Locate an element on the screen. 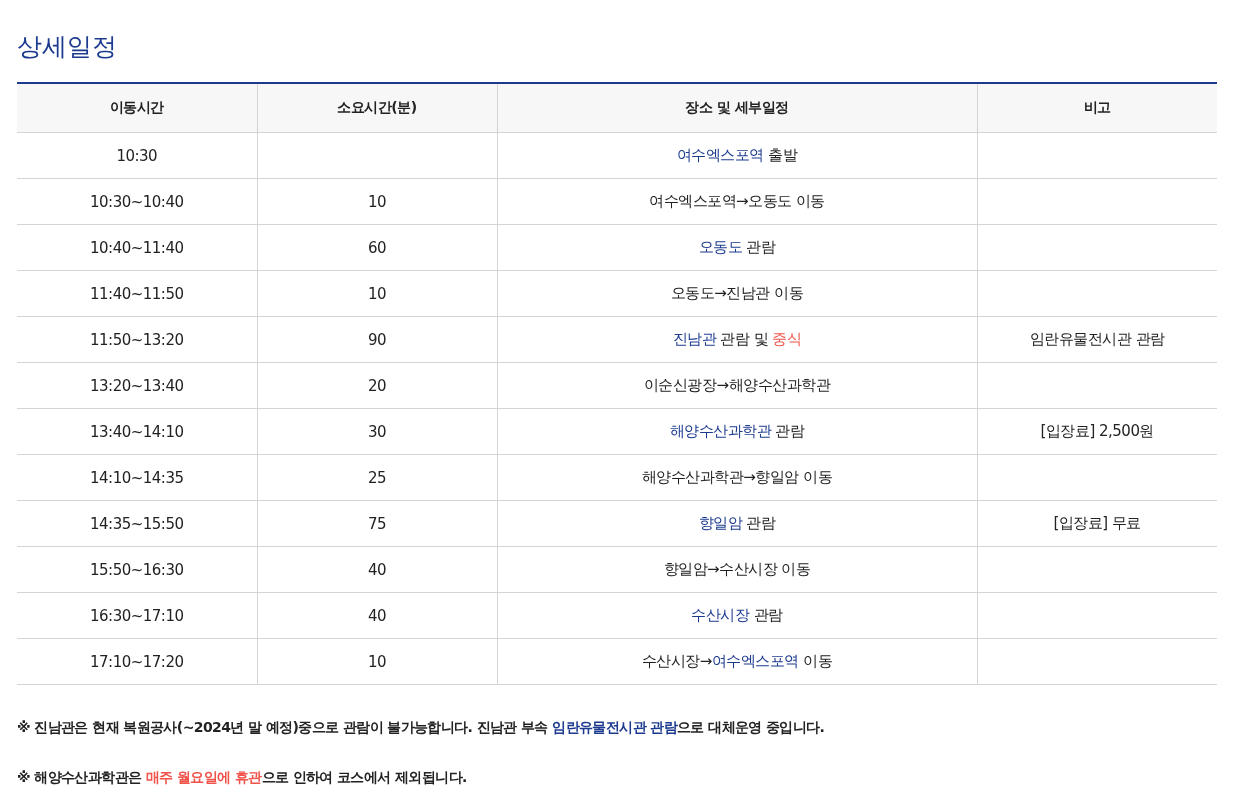 This screenshot has width=1235, height=810. time-cell: 13:20~13:40 is located at coordinates (137, 385).